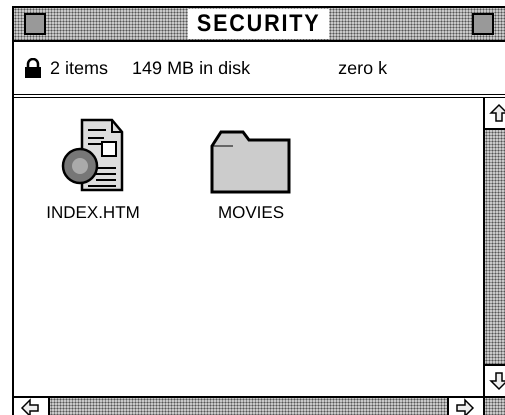 The image size is (505, 415). I want to click on folder-icon, so click(251, 161).